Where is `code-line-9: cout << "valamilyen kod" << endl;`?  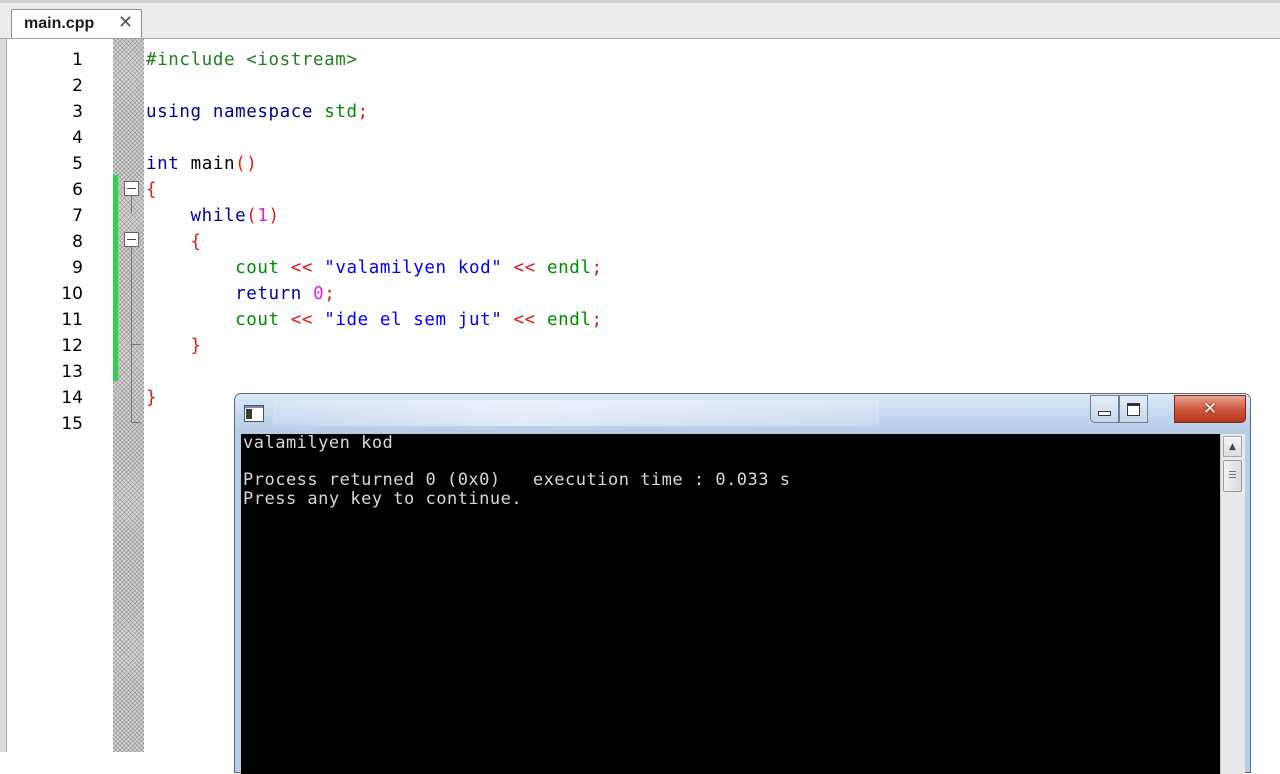 code-line-9: cout << "valamilyen kod" << endl; is located at coordinates (374, 268).